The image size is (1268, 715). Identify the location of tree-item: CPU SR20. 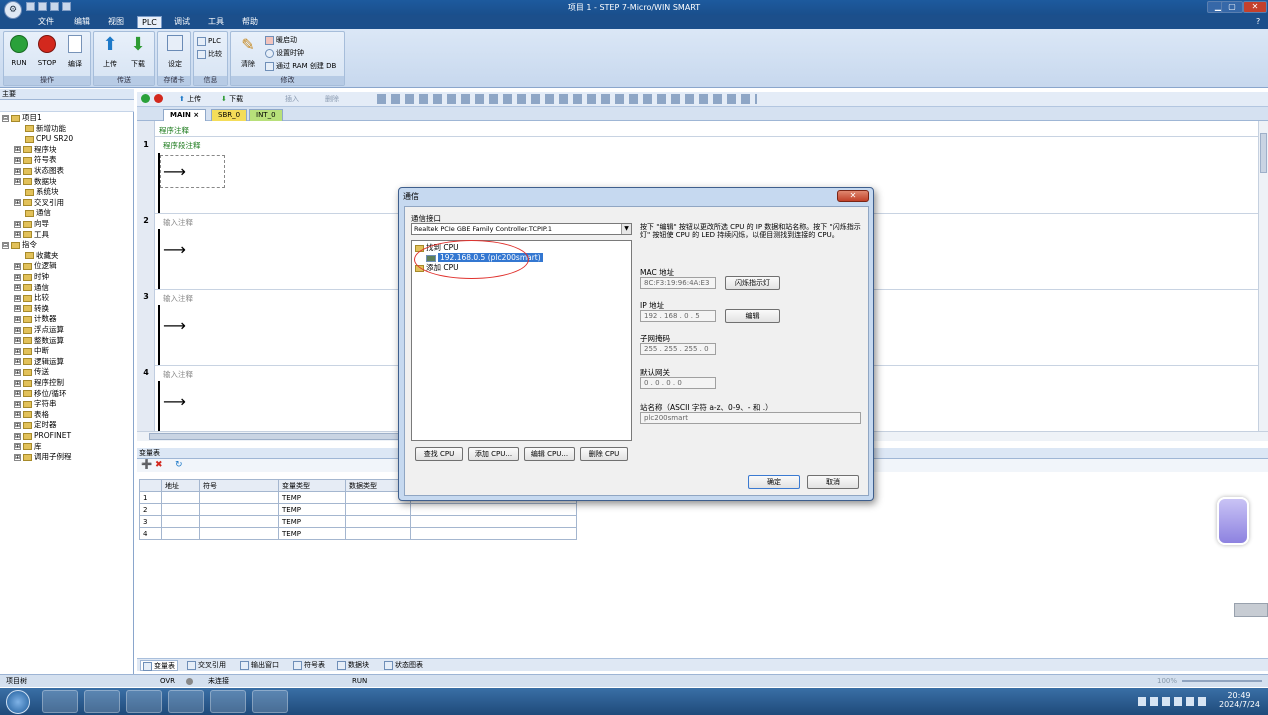
(43, 139).